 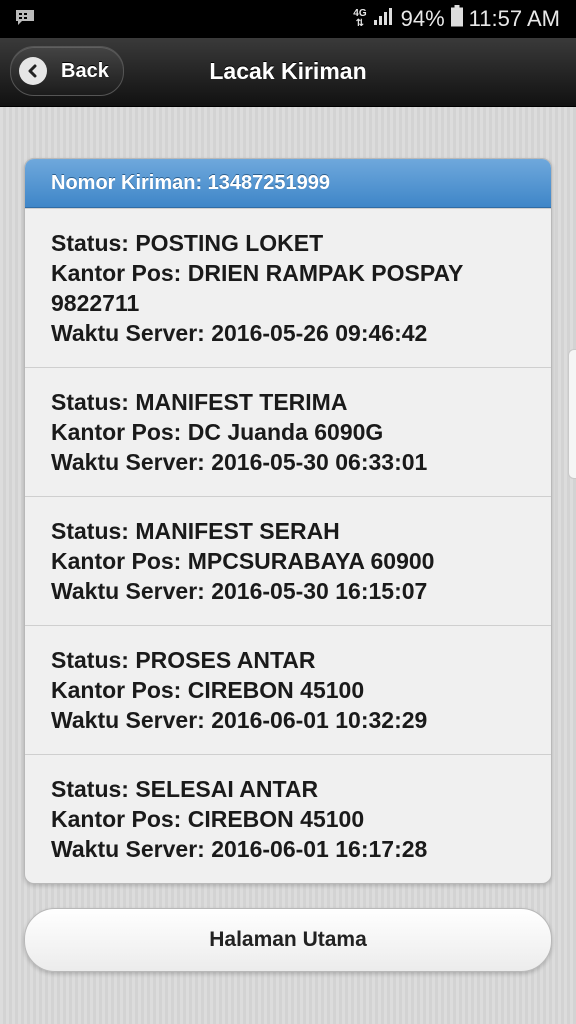 What do you see at coordinates (239, 333) in the screenshot?
I see `tracking-time: Waktu Server: 2016-05-26 09:46:42` at bounding box center [239, 333].